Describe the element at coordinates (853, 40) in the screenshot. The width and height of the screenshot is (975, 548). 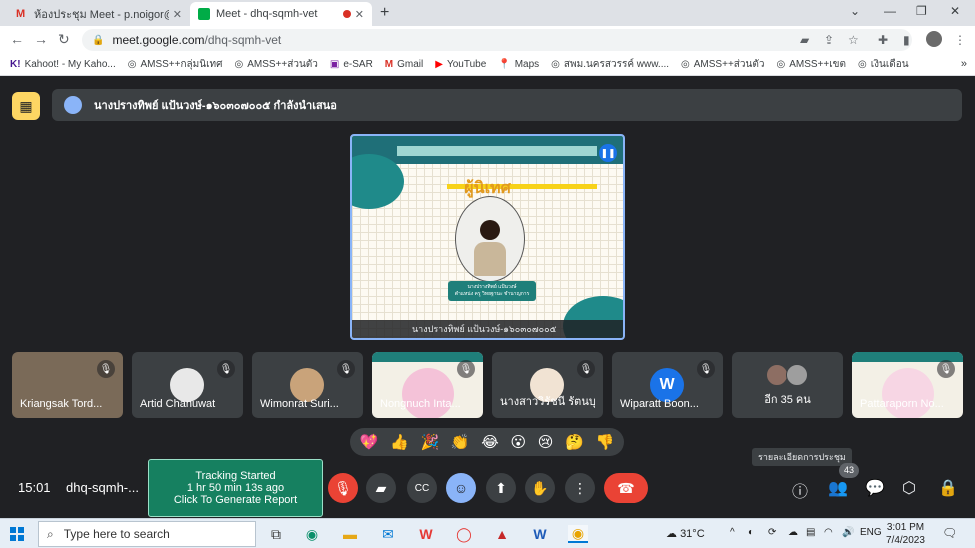
I see `bookmark-star-icon: ☆` at that location.